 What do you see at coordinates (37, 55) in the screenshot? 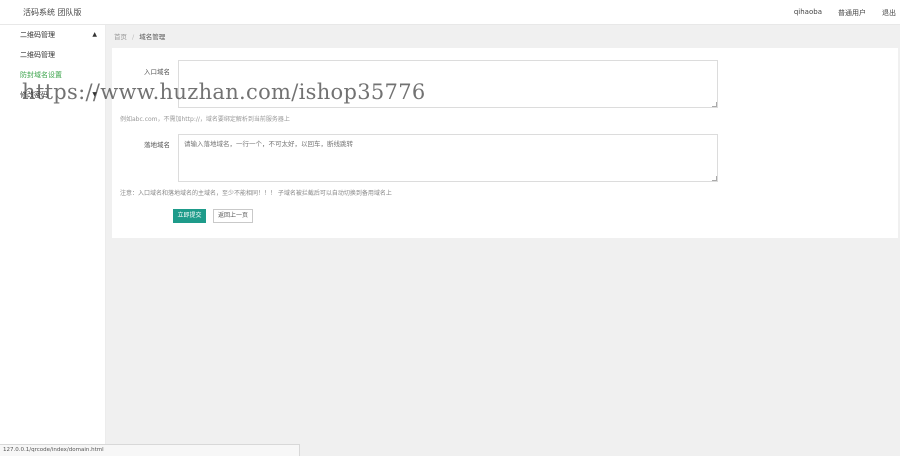
I see `sidebar-item-label: 二维码管理` at bounding box center [37, 55].